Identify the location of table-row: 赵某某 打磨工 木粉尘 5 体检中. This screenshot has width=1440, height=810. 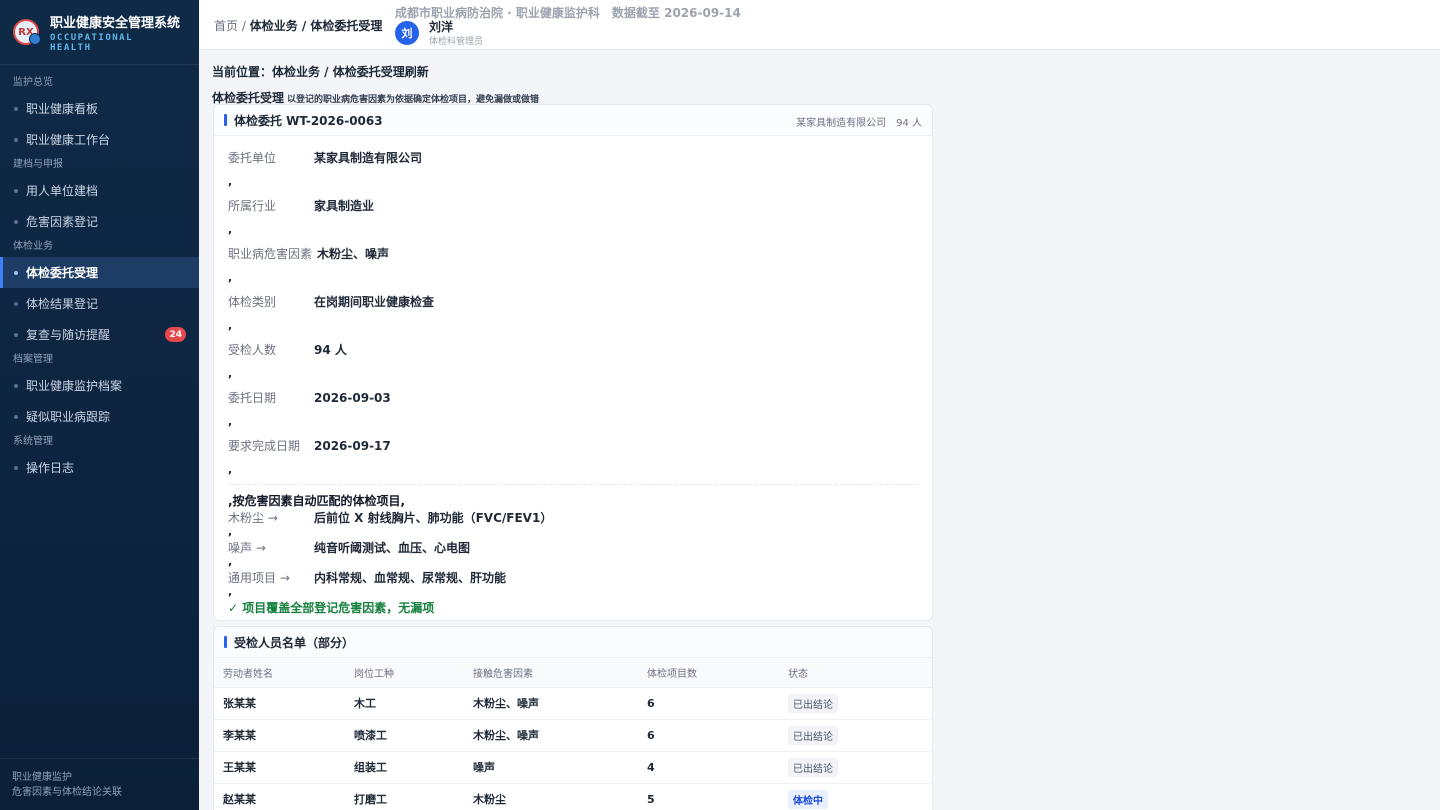
(573, 796).